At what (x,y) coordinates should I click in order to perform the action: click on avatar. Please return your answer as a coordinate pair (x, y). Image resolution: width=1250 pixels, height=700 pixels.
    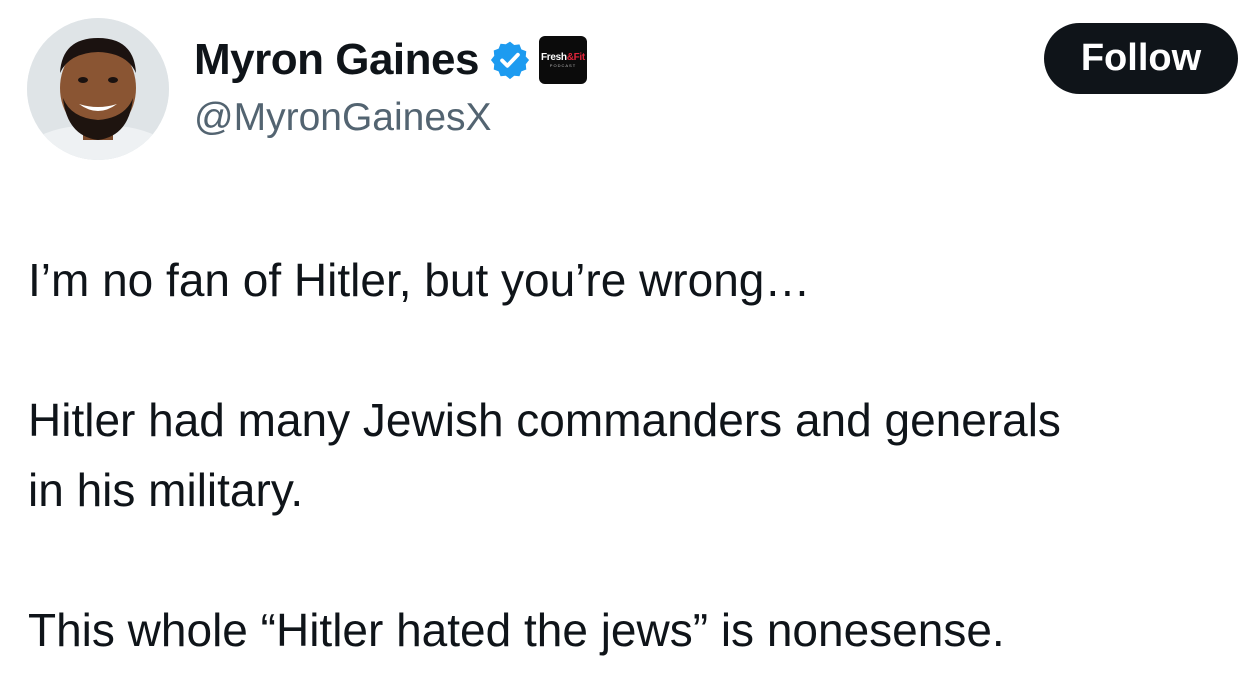
    Looking at the image, I should click on (98, 89).